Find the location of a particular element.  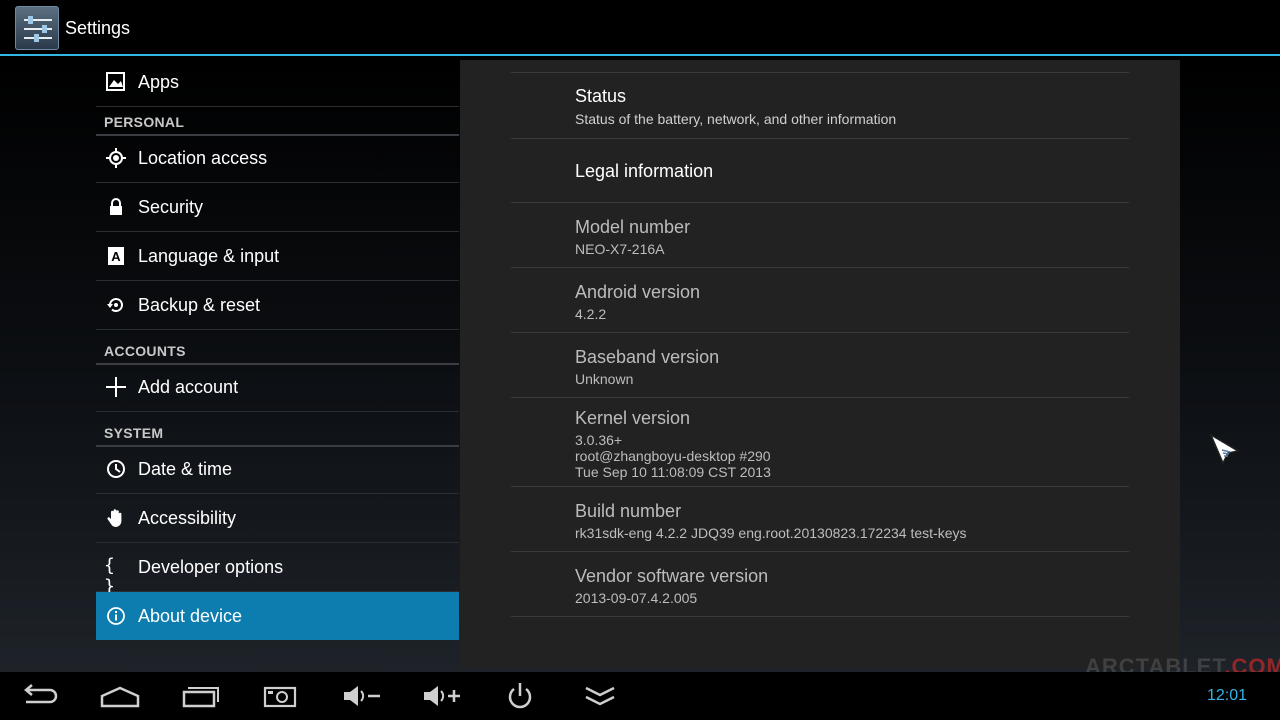

item-title: Vendor software version is located at coordinates (672, 576).